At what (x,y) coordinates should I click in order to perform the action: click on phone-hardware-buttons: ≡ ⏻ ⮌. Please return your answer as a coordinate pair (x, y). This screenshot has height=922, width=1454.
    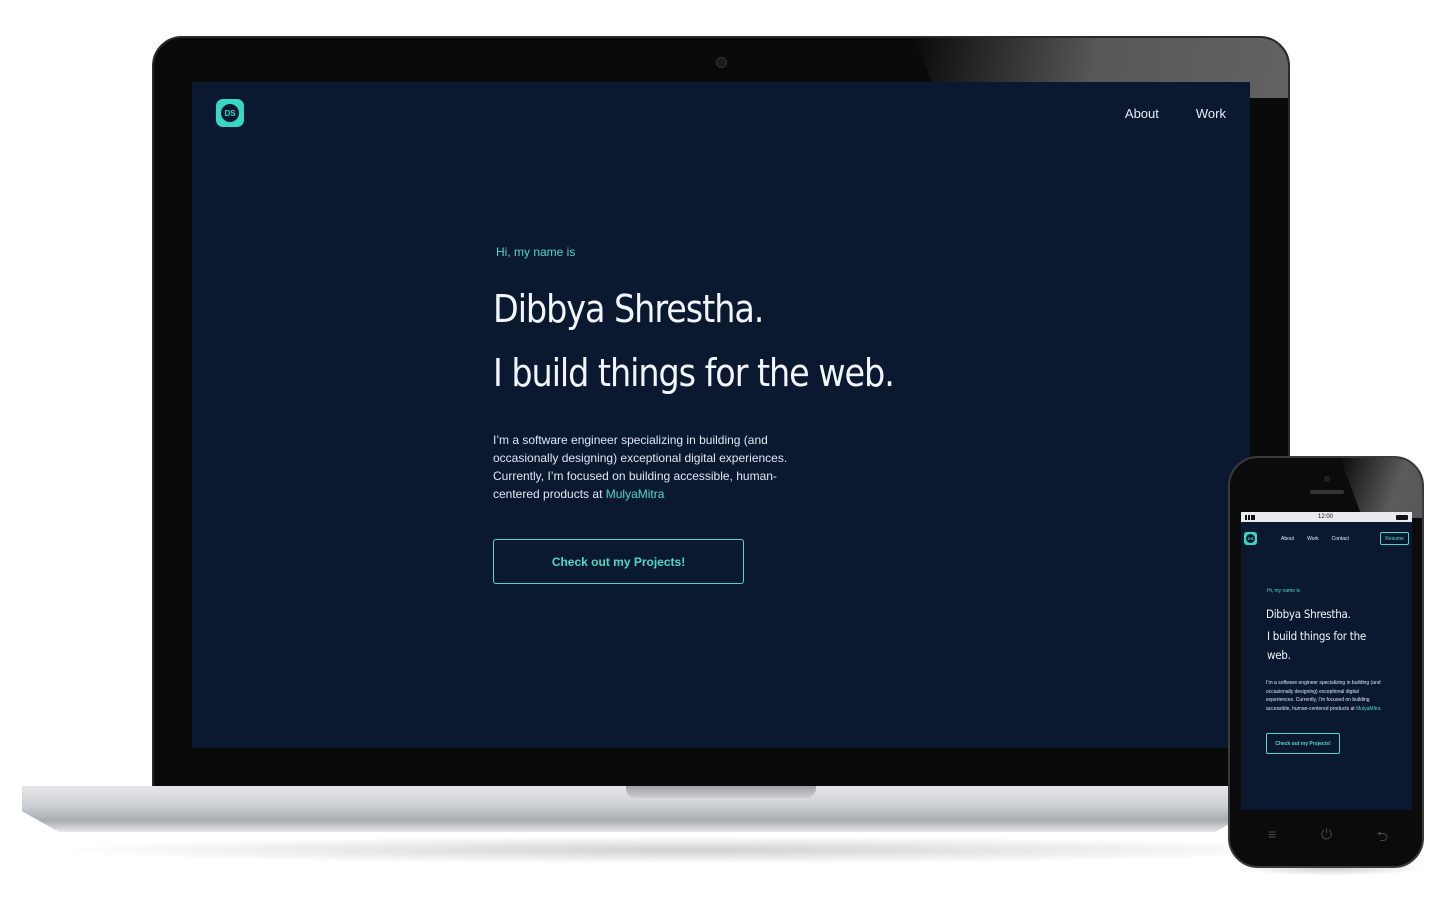
    Looking at the image, I should click on (1328, 838).